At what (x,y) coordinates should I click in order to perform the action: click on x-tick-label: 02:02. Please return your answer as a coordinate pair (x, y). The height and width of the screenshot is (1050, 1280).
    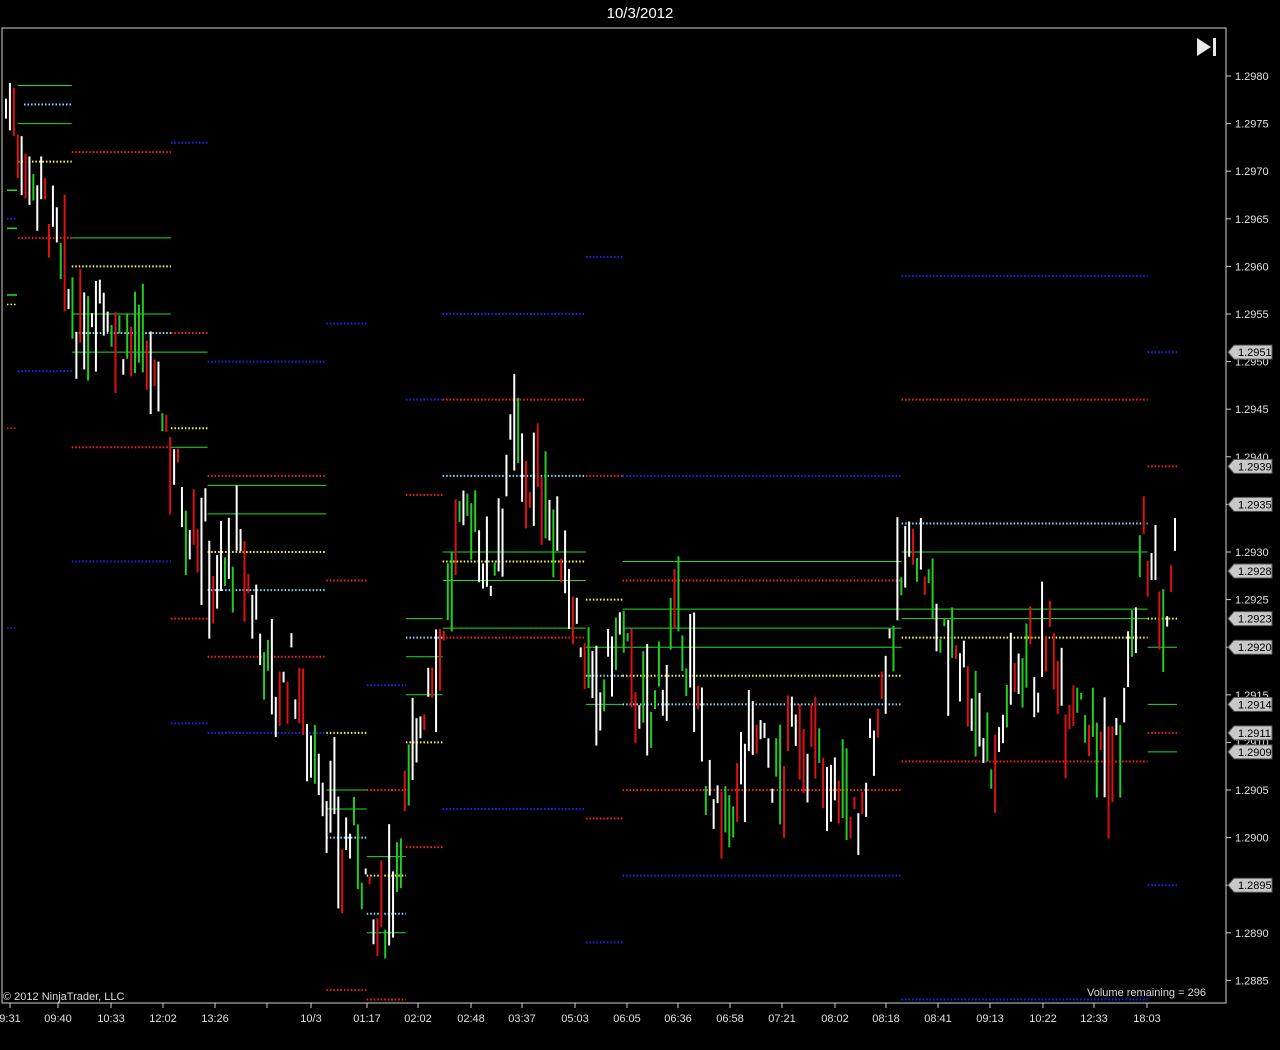
    Looking at the image, I should click on (418, 1019).